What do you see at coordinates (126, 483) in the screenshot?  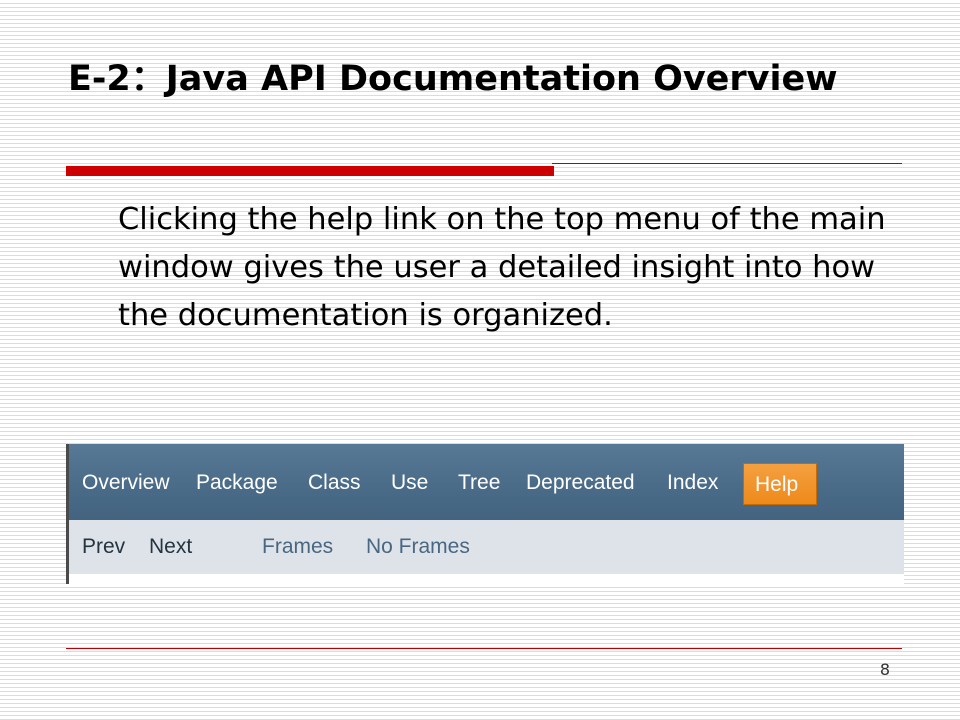 I see `nav-overview-link: Overview` at bounding box center [126, 483].